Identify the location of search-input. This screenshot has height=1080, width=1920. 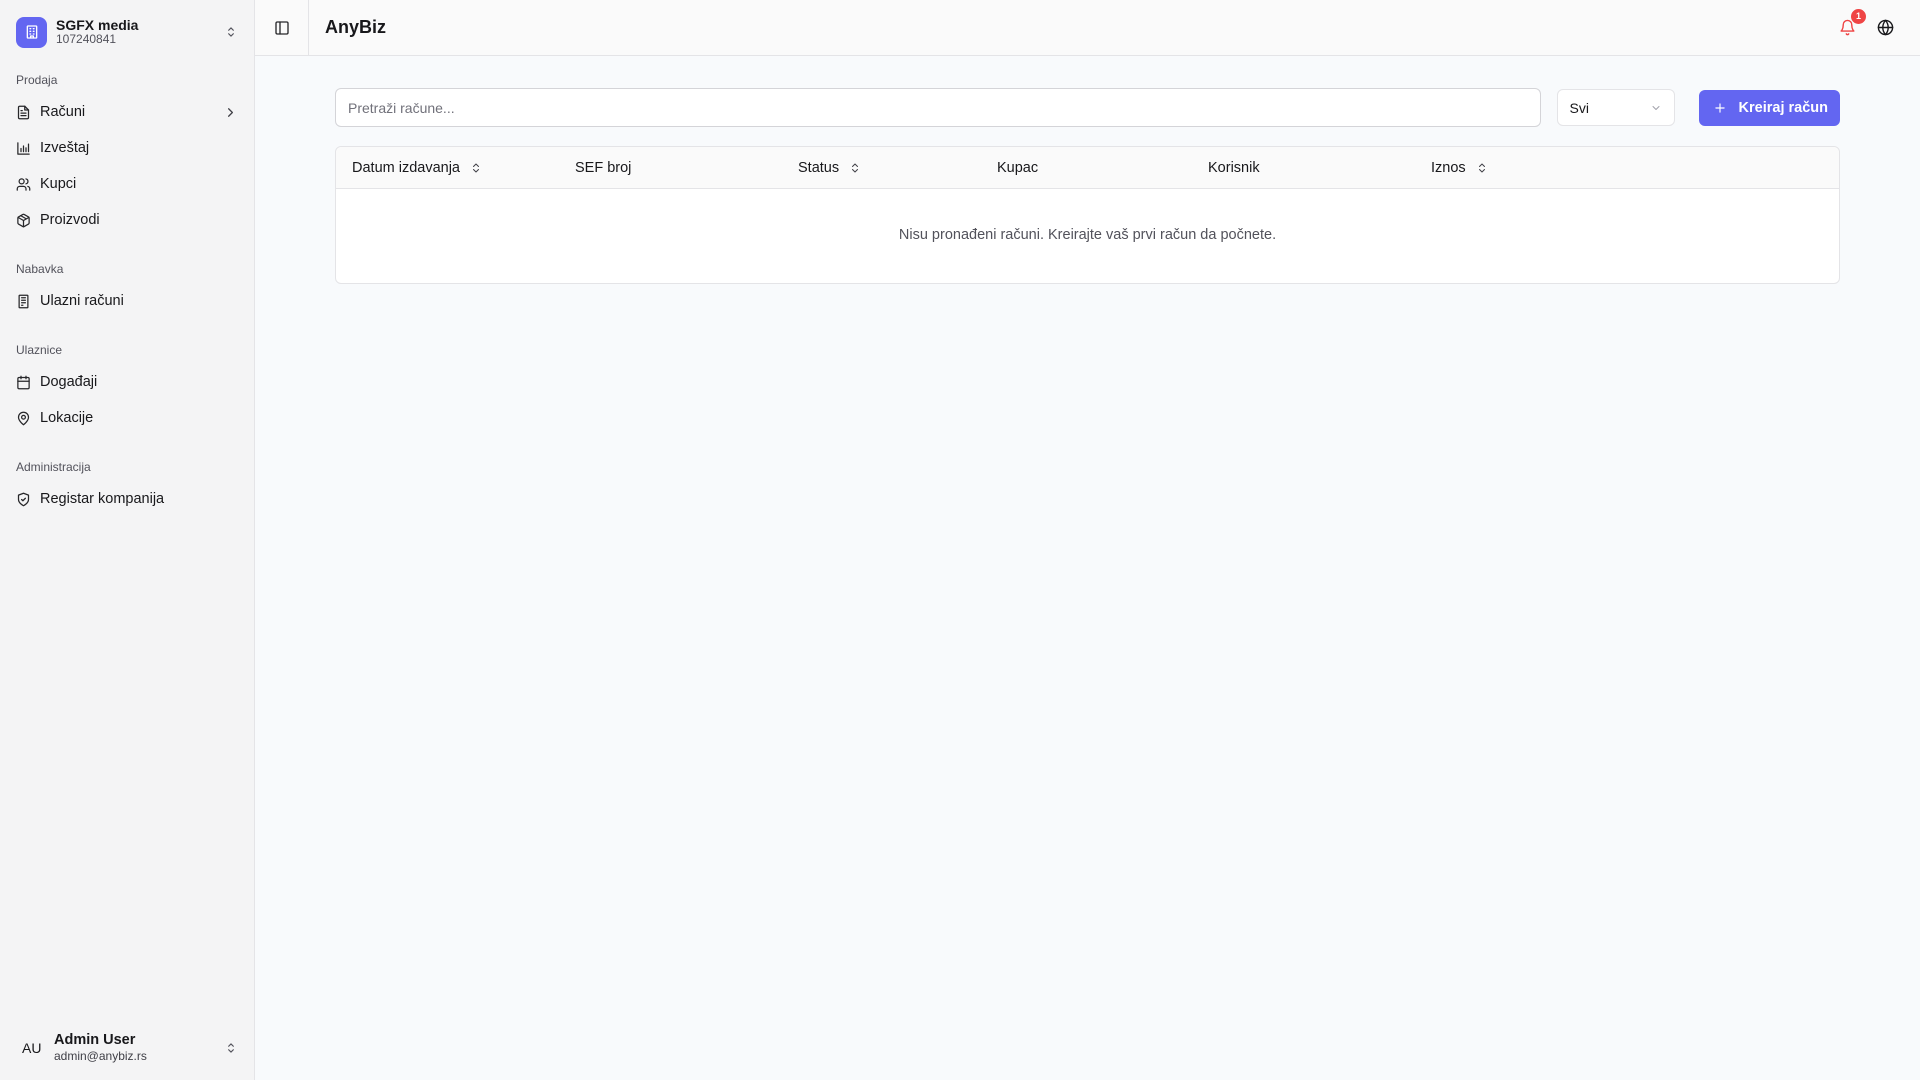
(938, 107).